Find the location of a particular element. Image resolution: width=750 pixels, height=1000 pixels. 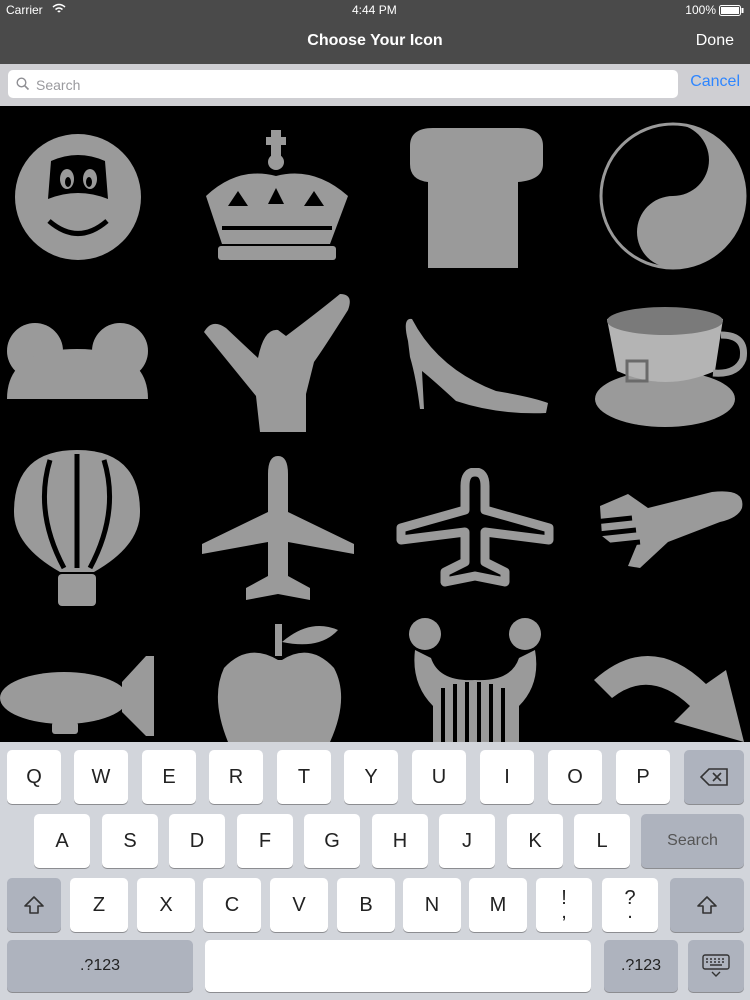

key-d: D is located at coordinates (197, 841).